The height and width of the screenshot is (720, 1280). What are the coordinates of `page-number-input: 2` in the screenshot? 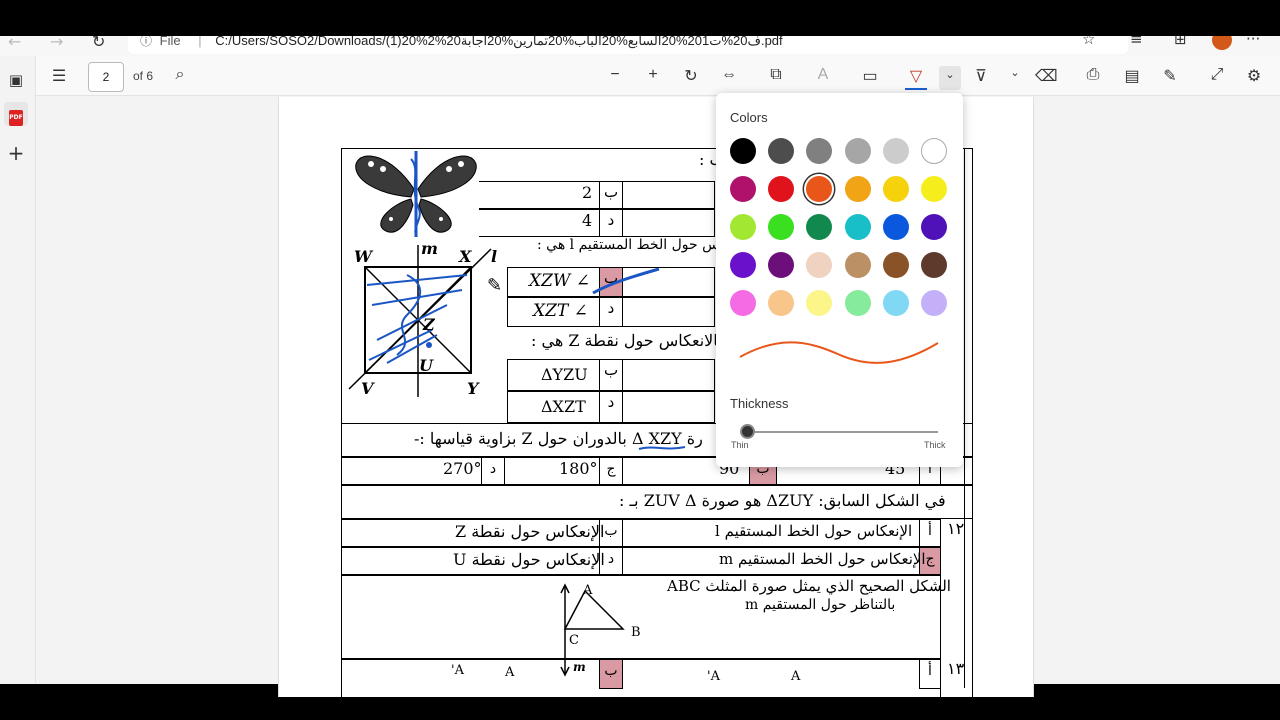 It's located at (106, 77).